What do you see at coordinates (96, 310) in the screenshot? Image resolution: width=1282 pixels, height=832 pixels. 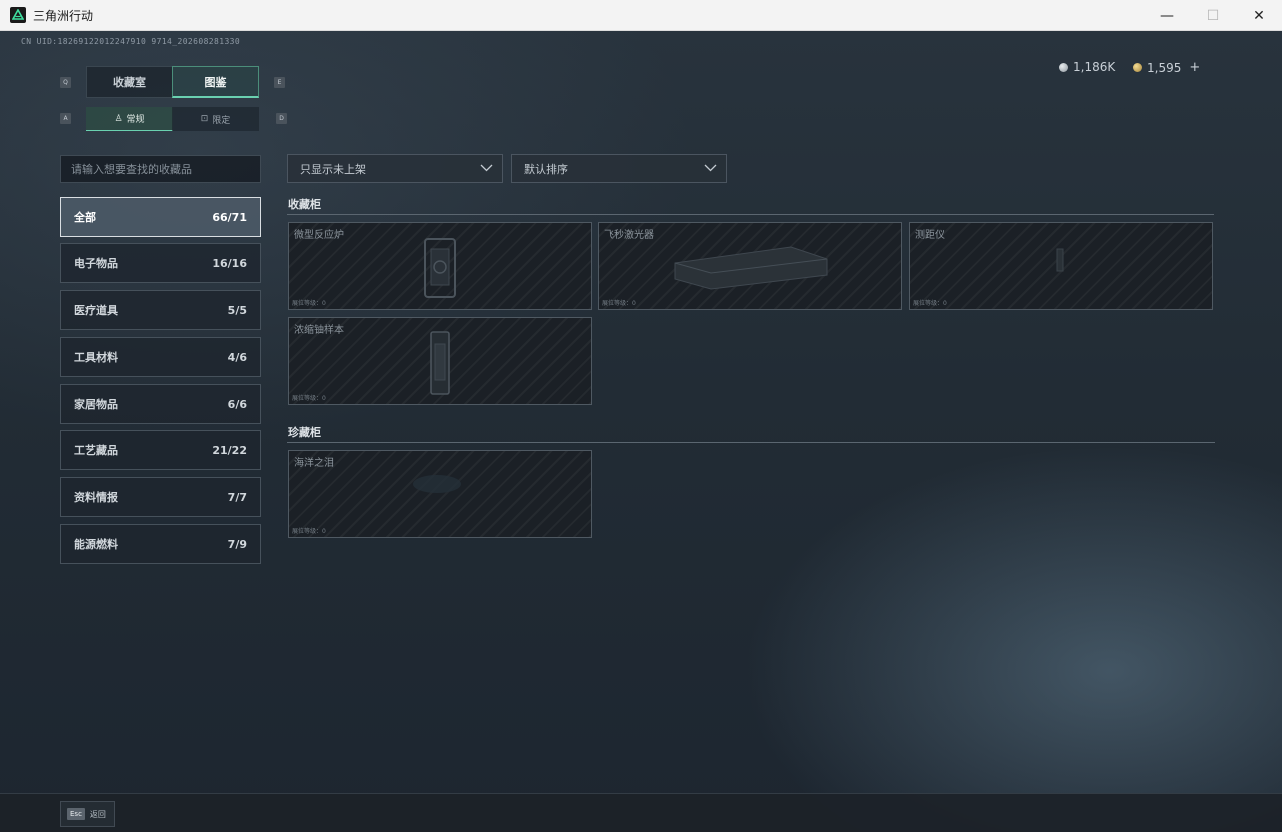 I see `category-label: 医疗道具` at bounding box center [96, 310].